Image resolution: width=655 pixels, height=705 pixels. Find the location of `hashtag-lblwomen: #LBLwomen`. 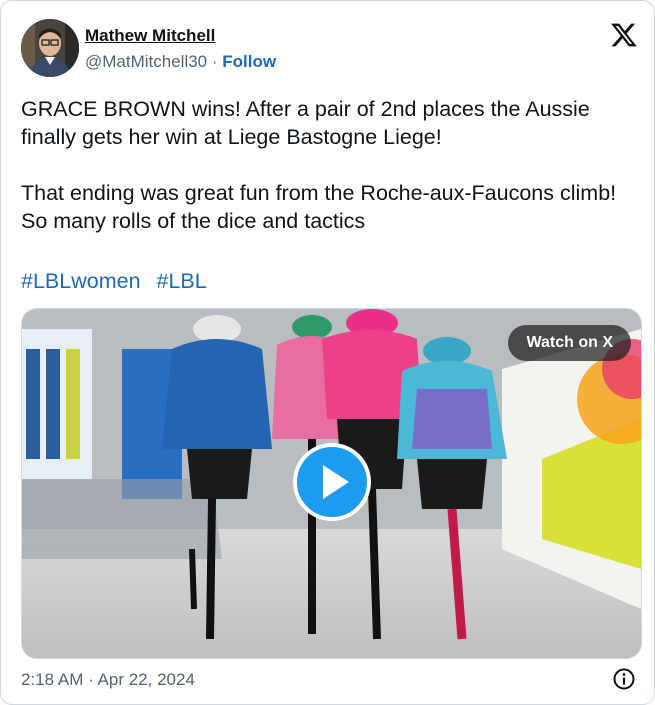

hashtag-lblwomen: #LBLwomen is located at coordinates (81, 281).